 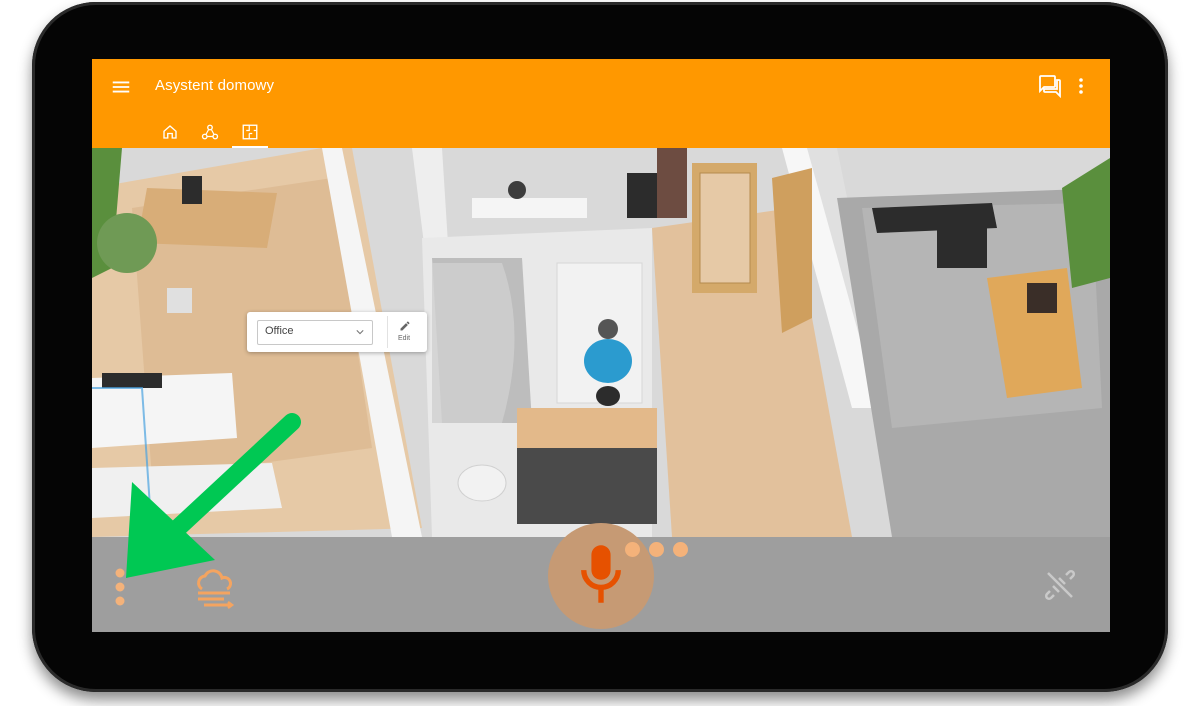 I want to click on room-selector-card: Office Edit, so click(x=337, y=332).